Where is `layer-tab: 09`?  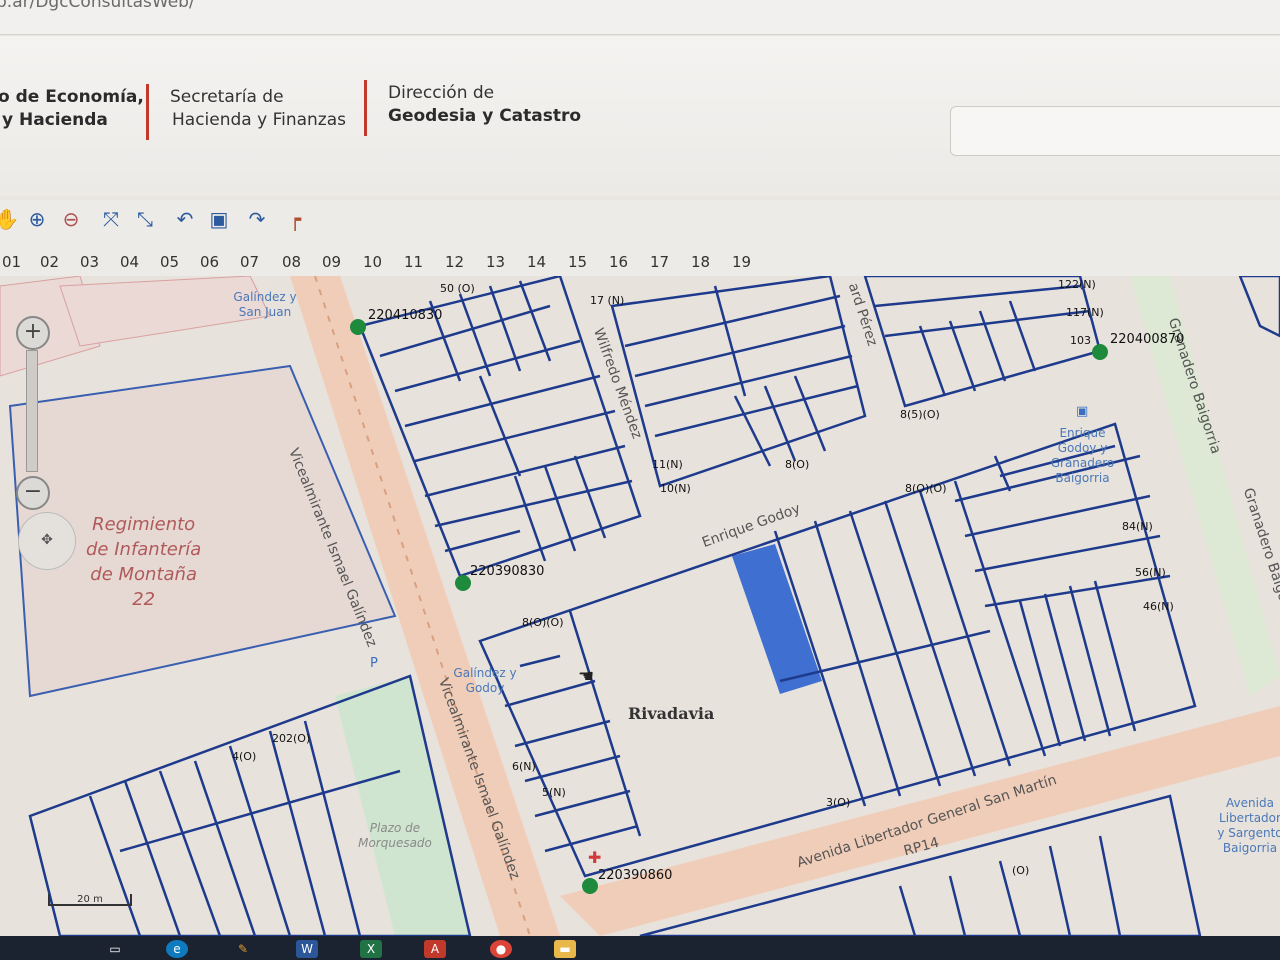
layer-tab: 09 is located at coordinates (331, 262).